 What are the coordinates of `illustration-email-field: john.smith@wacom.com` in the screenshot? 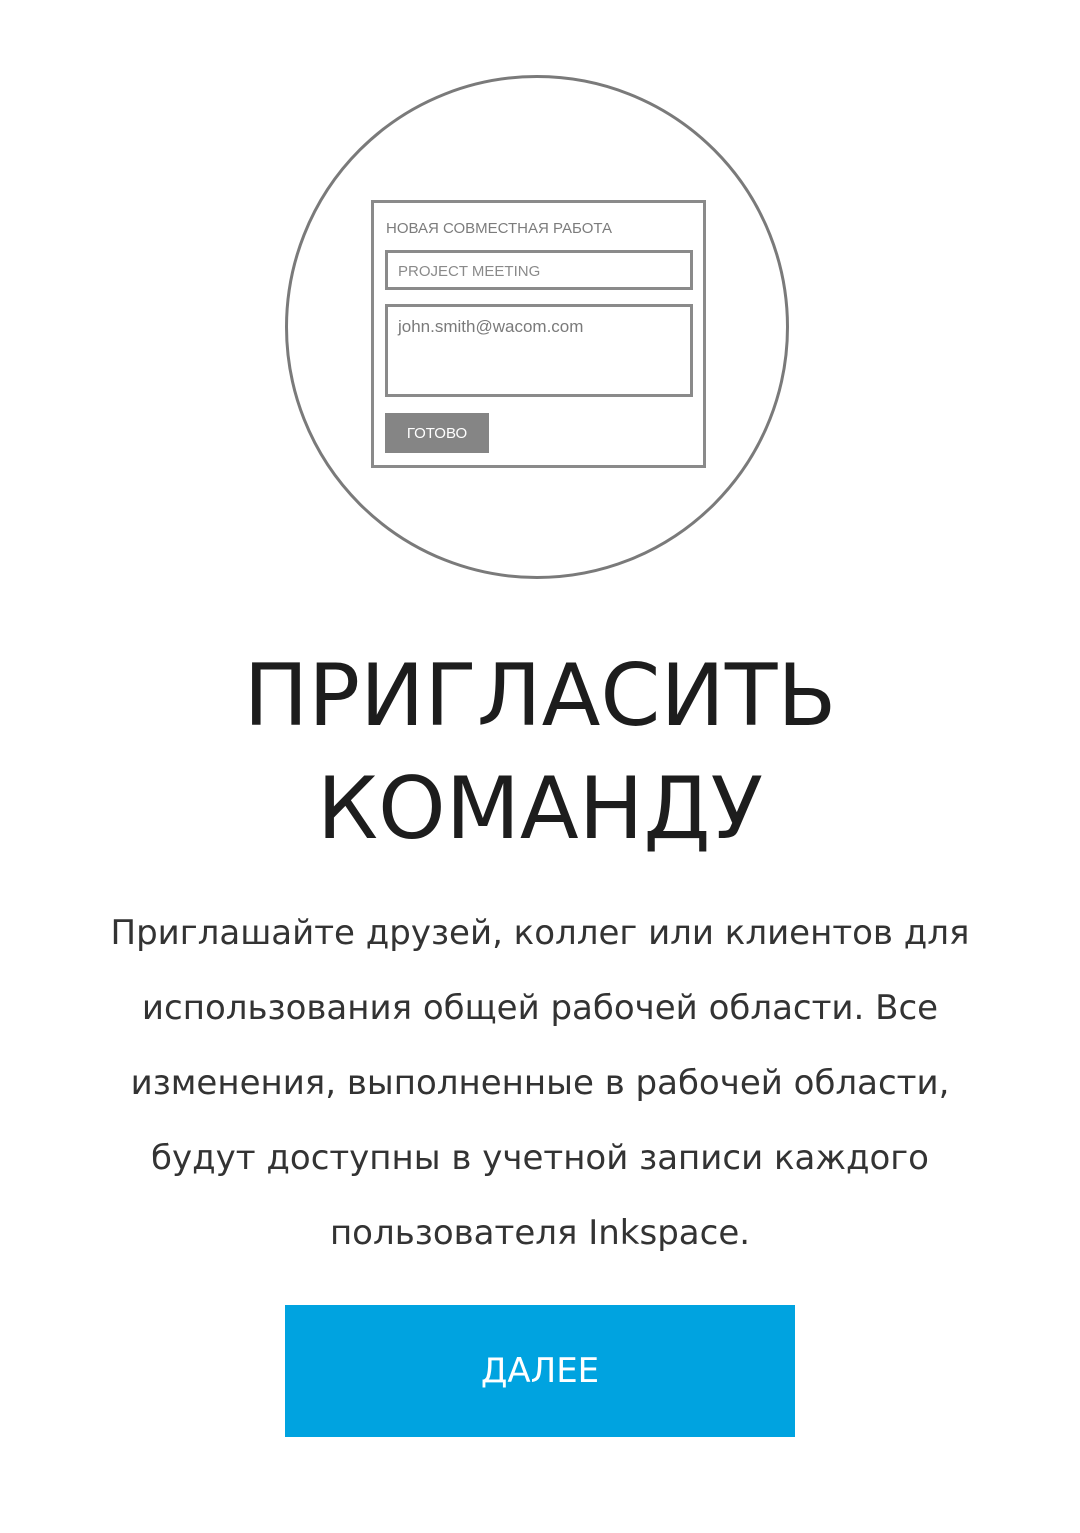 It's located at (539, 350).